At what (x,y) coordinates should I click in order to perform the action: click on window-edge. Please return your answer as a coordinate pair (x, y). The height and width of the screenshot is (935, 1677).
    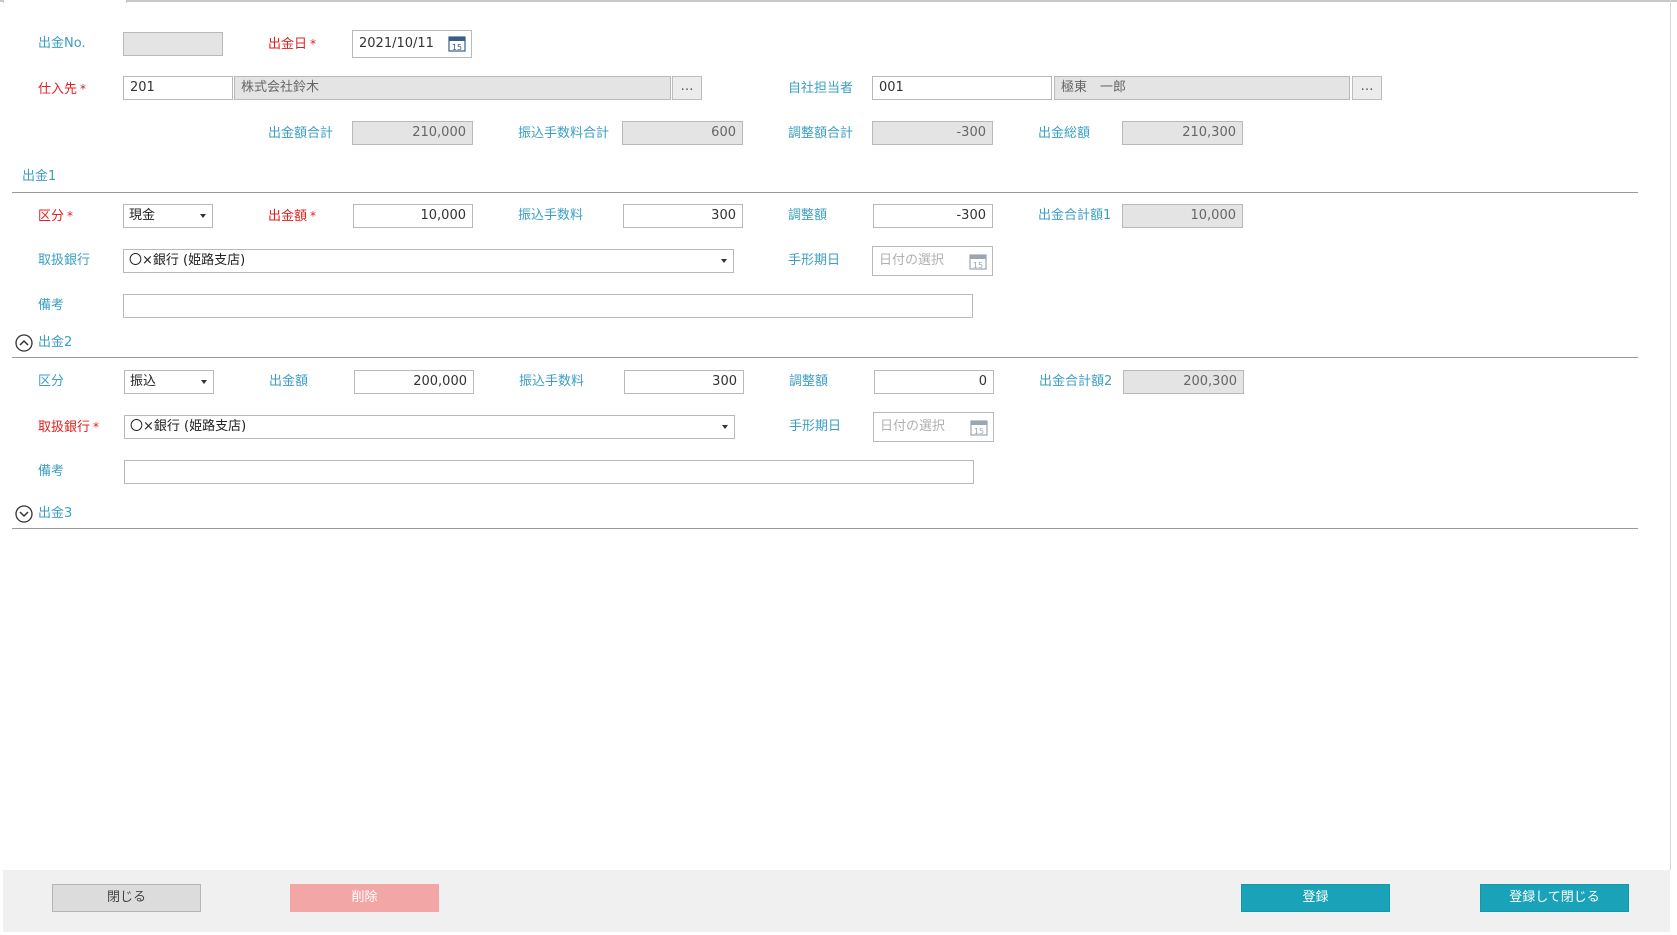
    Looking at the image, I should click on (1670, 435).